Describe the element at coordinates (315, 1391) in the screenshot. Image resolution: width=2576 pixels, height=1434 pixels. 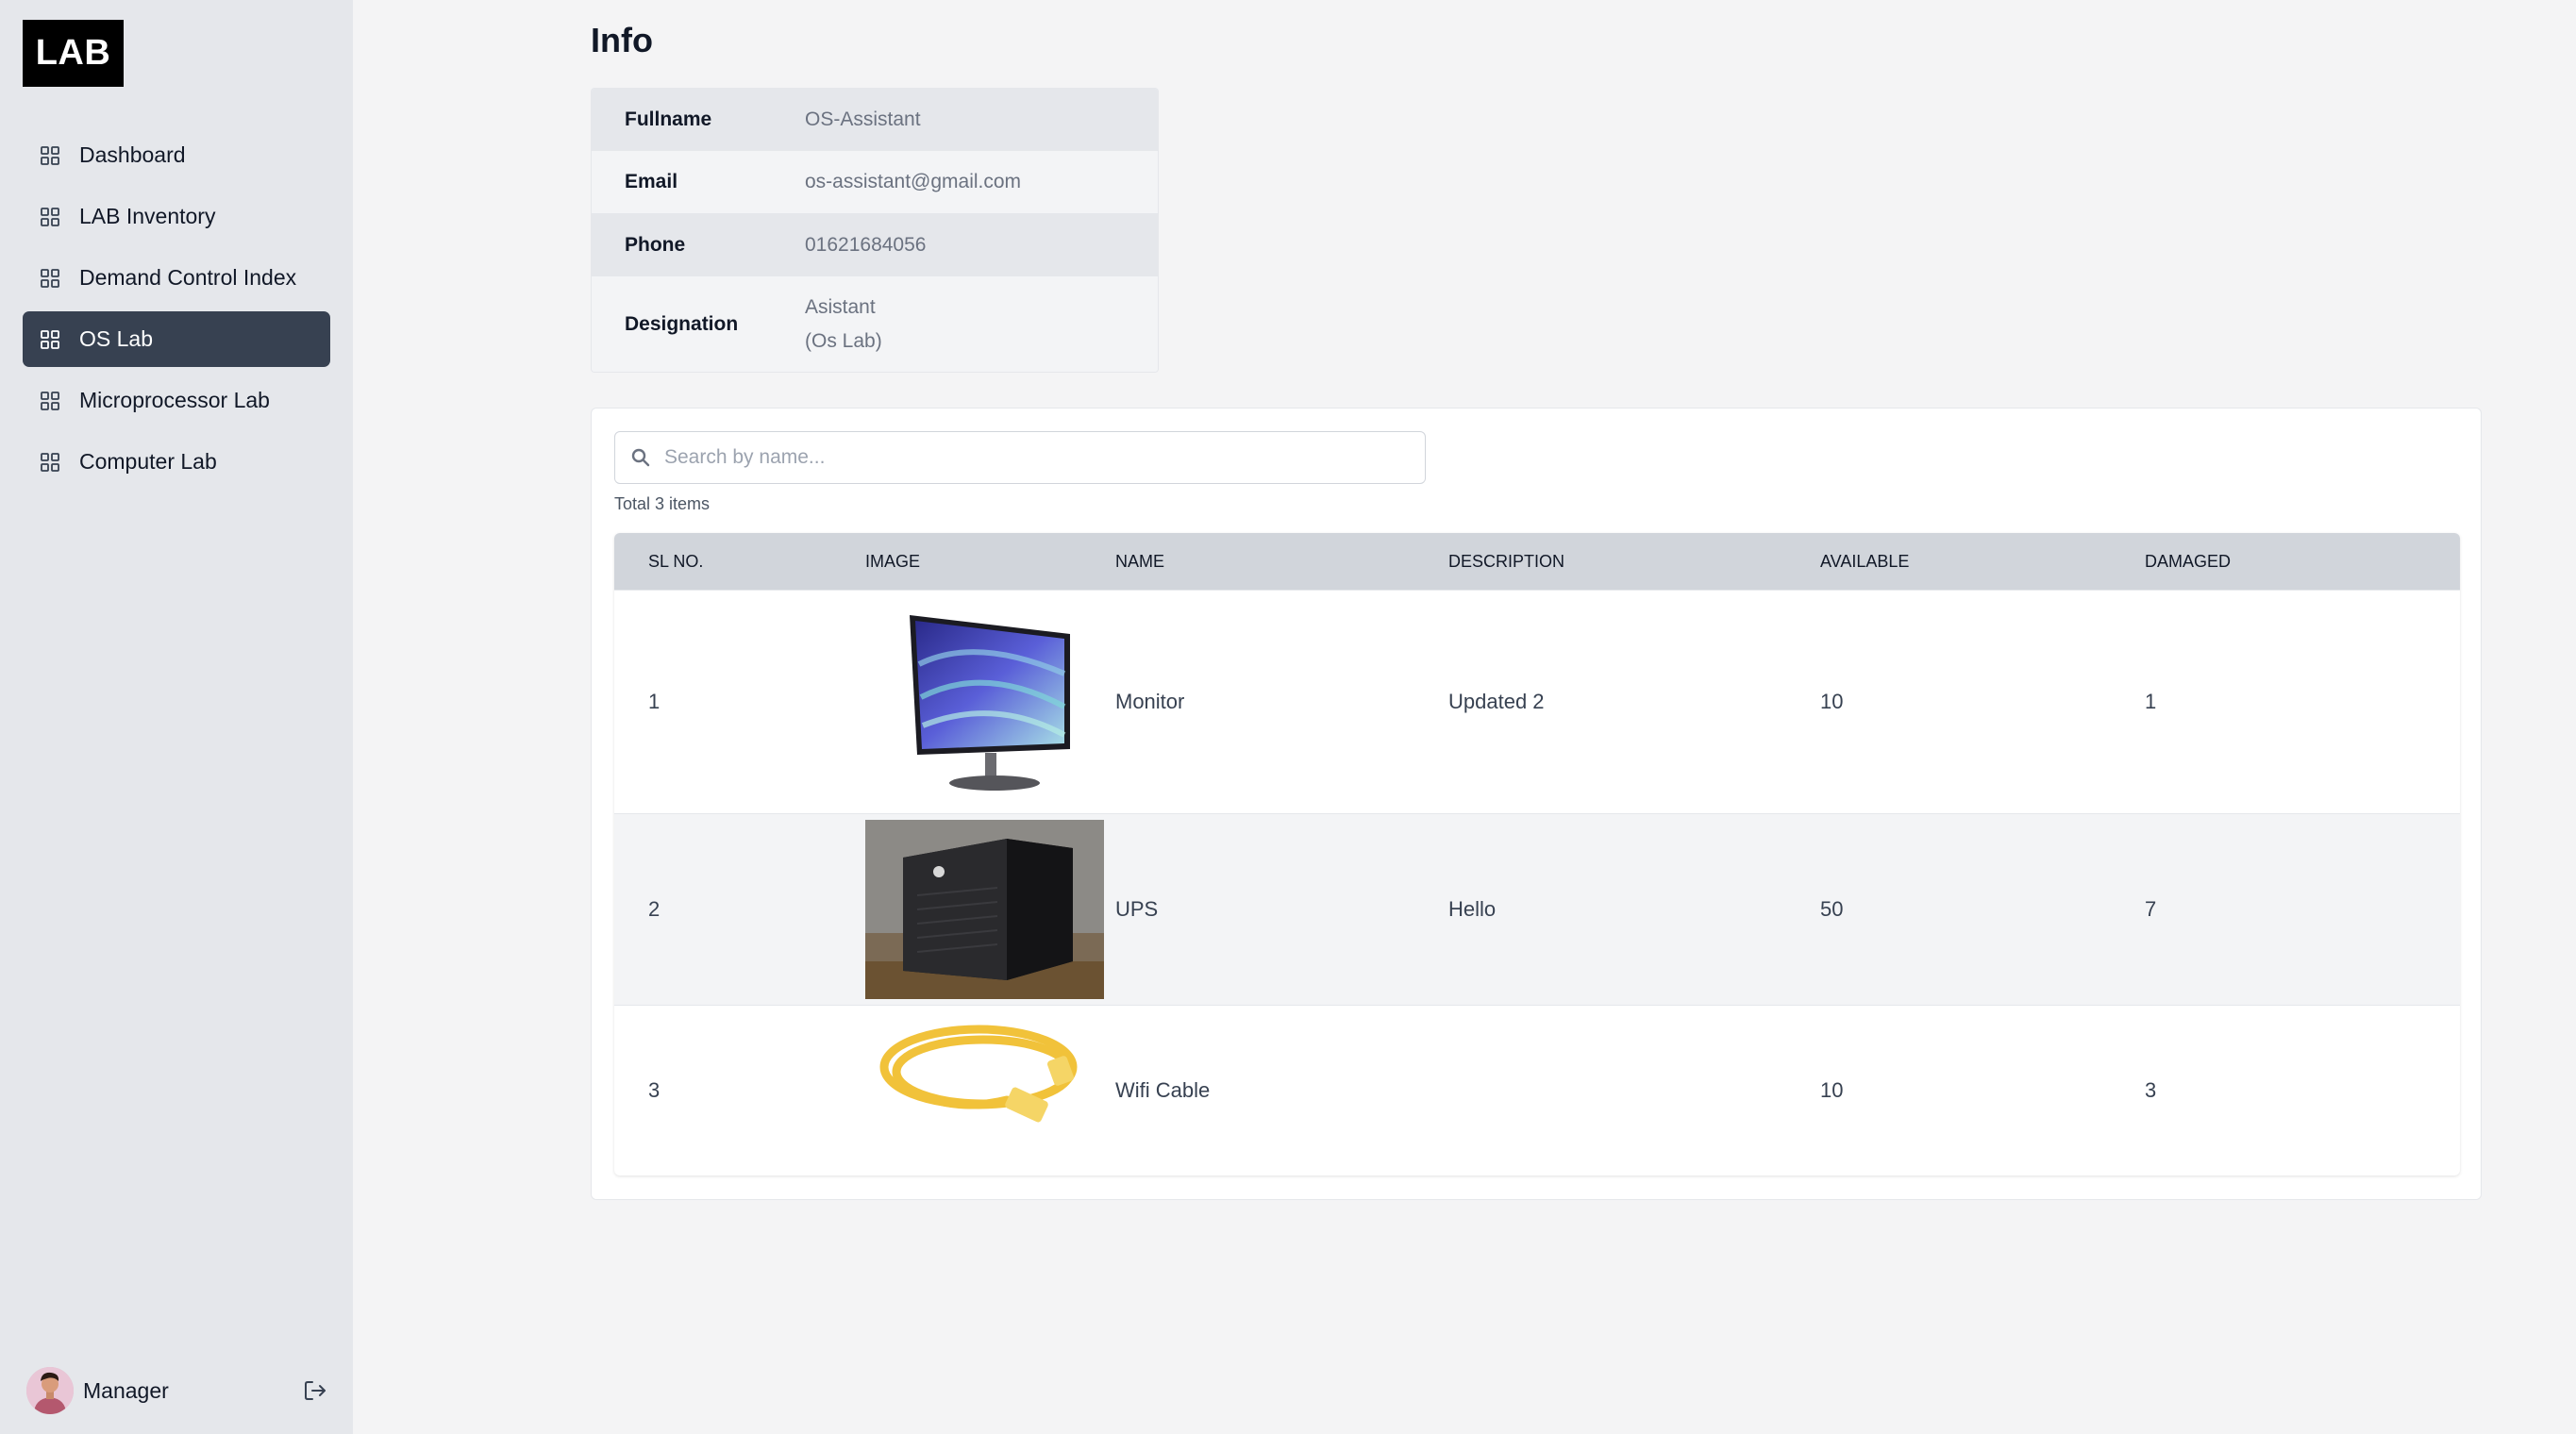
I see `logout-icon` at that location.